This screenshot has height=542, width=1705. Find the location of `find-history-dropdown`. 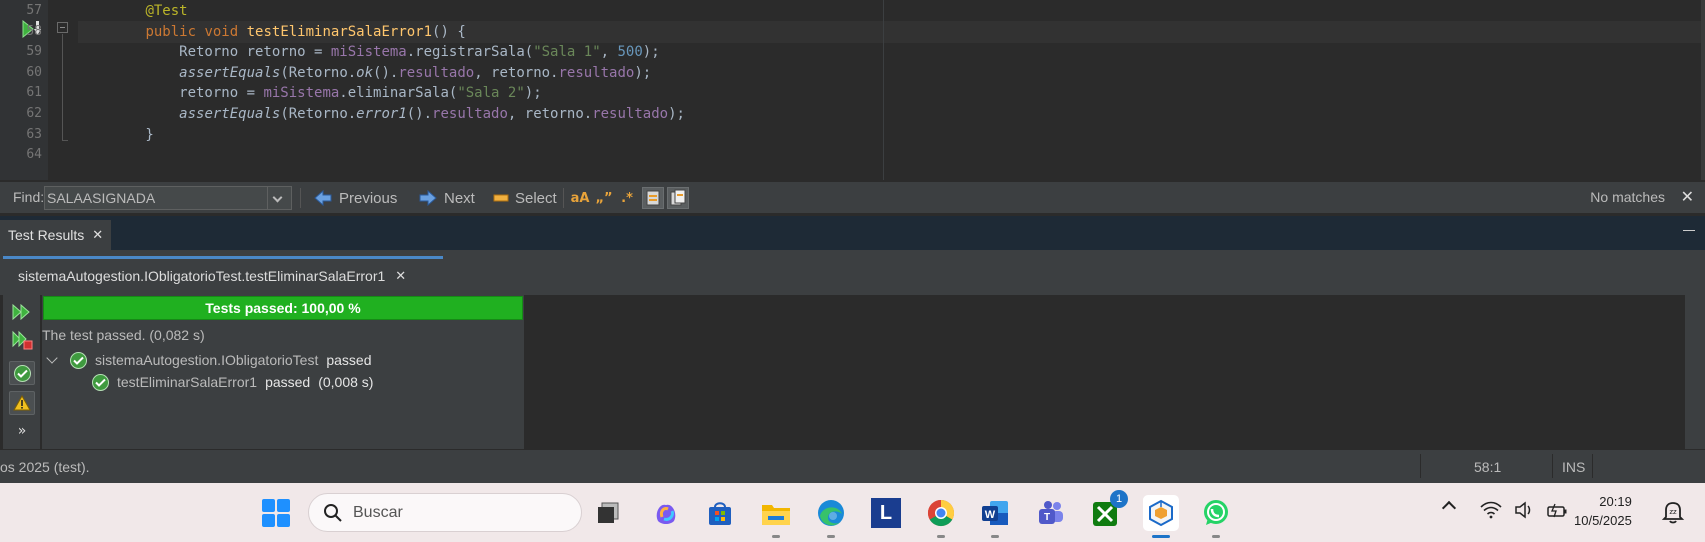

find-history-dropdown is located at coordinates (280, 198).